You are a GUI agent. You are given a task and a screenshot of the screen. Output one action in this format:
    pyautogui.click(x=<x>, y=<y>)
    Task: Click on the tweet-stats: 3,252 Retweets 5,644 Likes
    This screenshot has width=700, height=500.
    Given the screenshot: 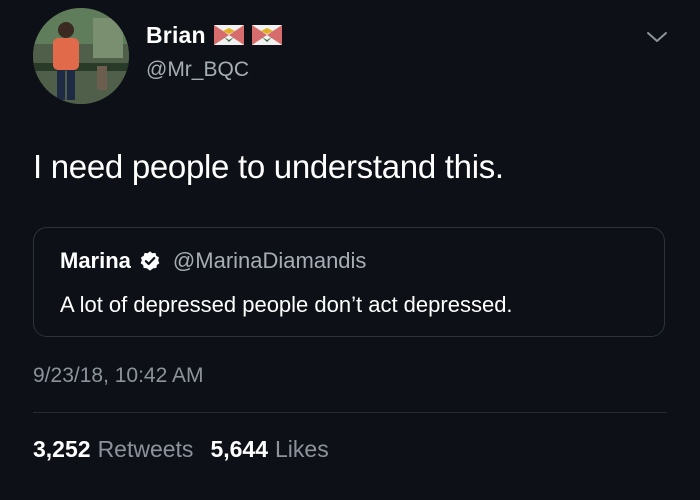 What is the action you would take?
    pyautogui.click(x=186, y=449)
    